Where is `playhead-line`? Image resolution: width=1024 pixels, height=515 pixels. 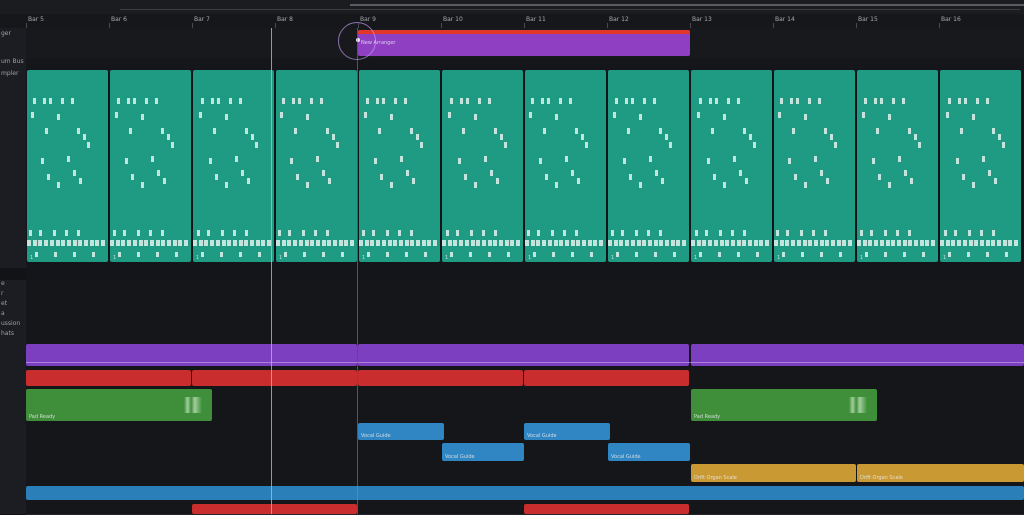 playhead-line is located at coordinates (271, 271).